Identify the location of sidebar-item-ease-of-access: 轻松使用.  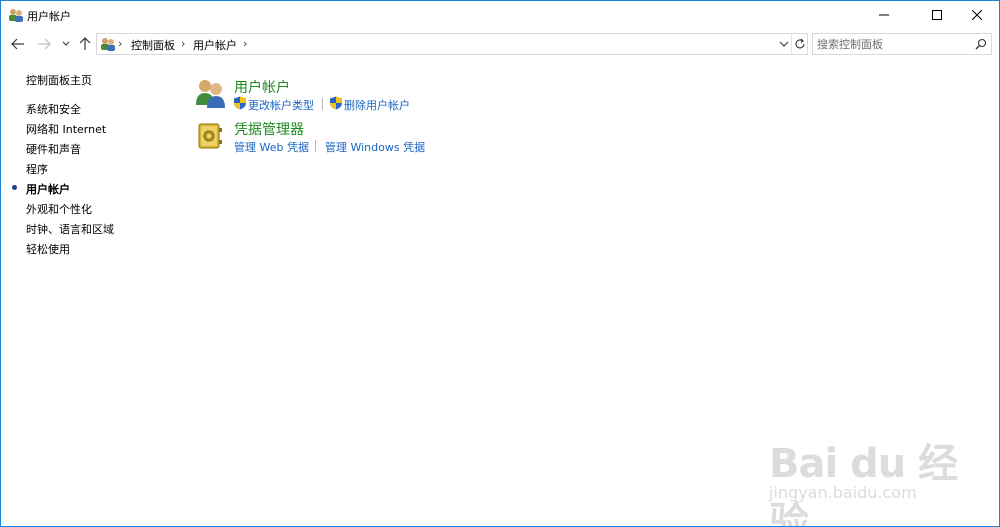
(48, 249).